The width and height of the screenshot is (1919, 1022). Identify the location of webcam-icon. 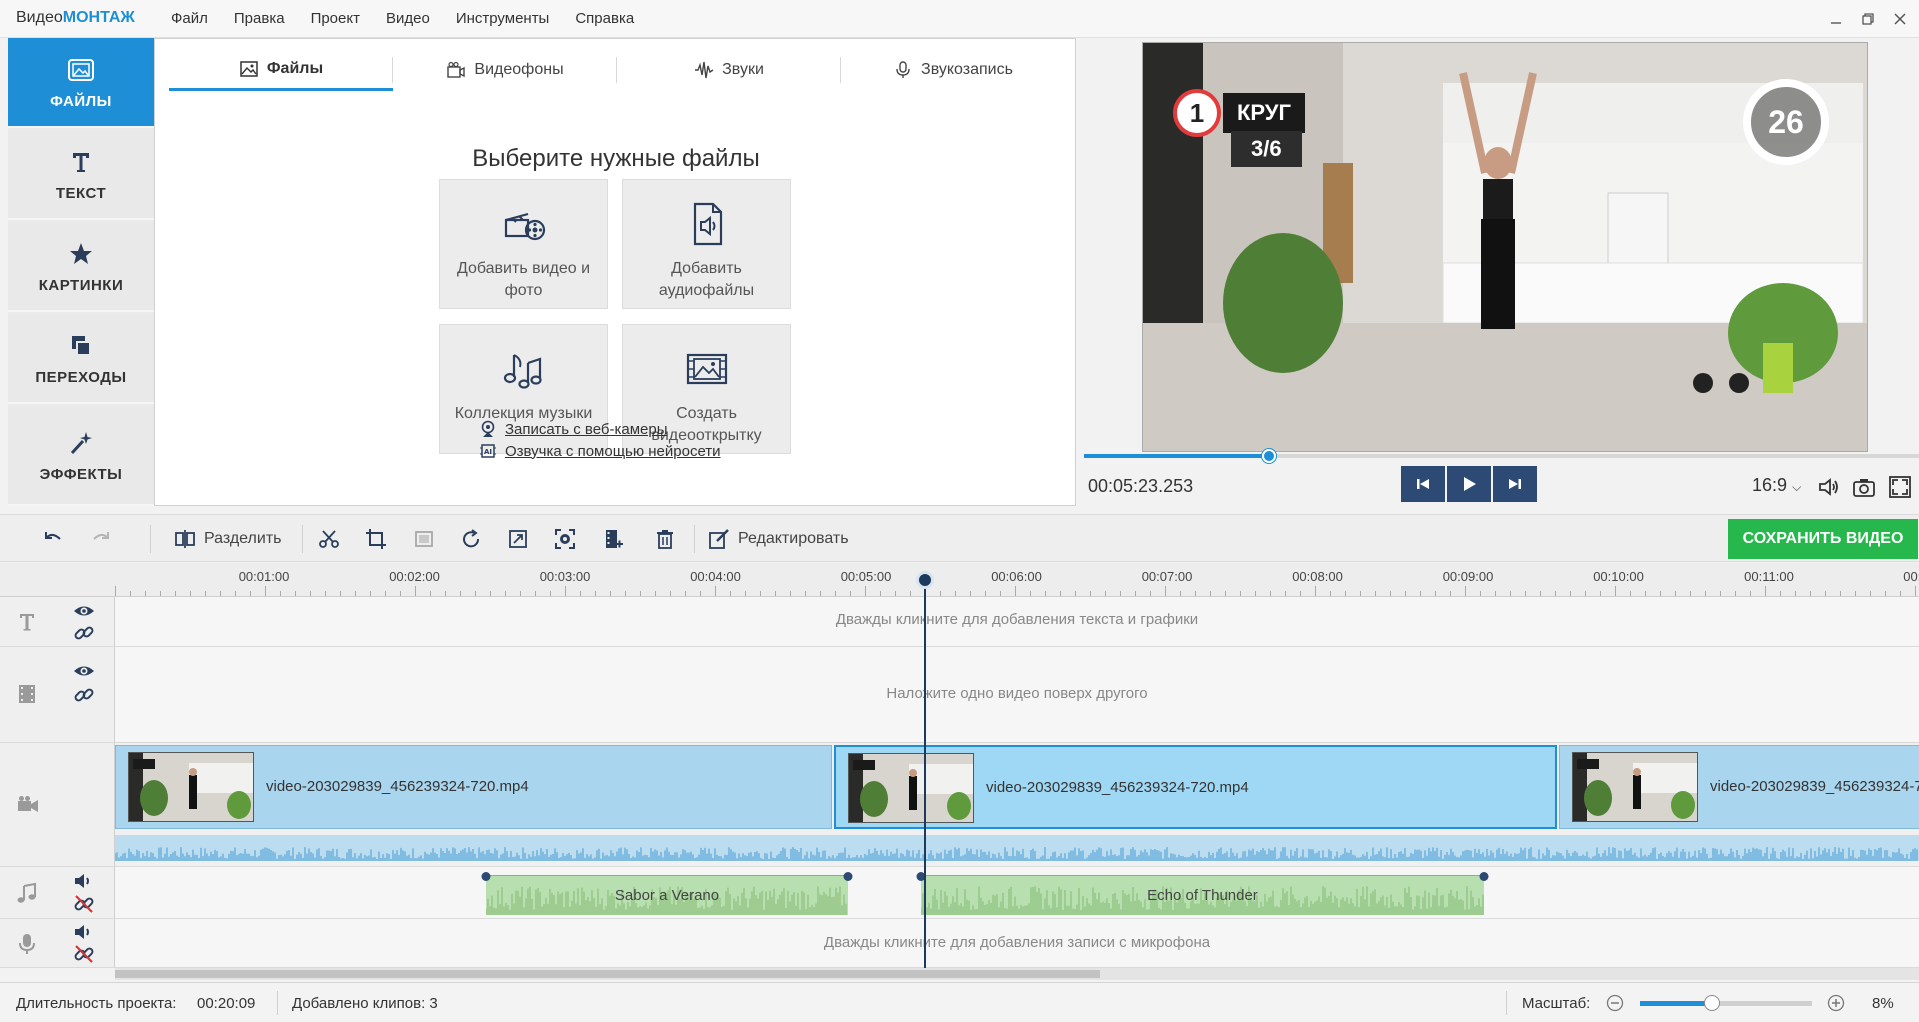
(488, 428).